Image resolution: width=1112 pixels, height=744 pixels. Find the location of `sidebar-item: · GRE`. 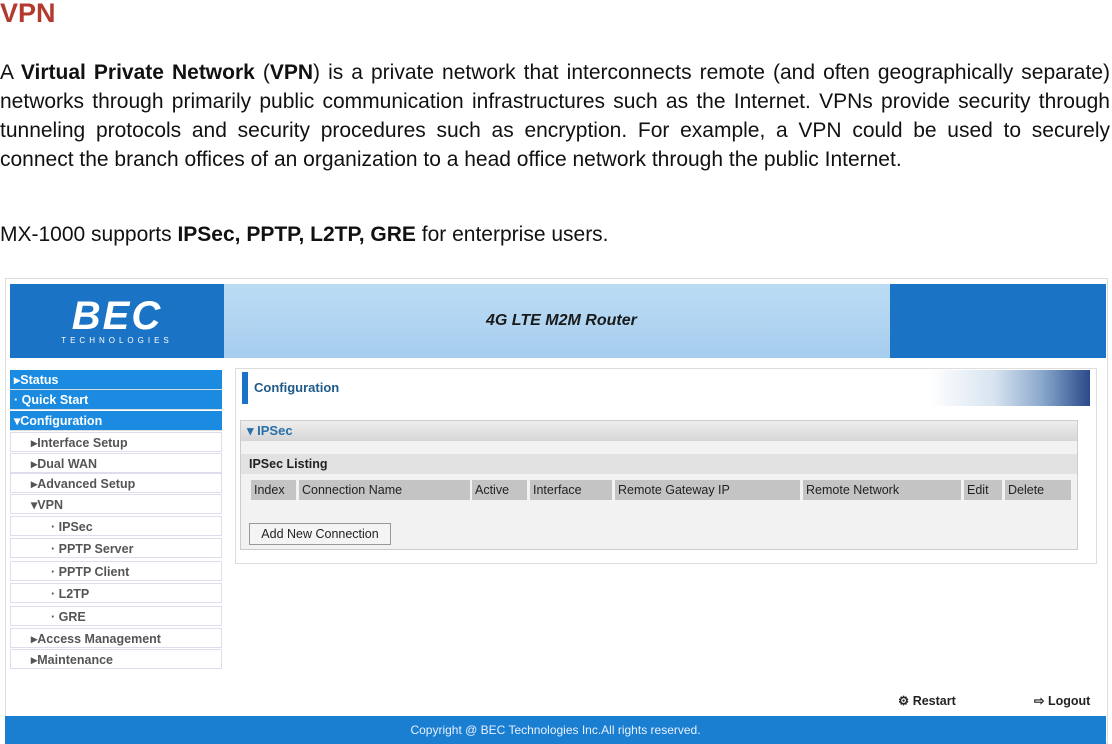

sidebar-item: · GRE is located at coordinates (116, 616).